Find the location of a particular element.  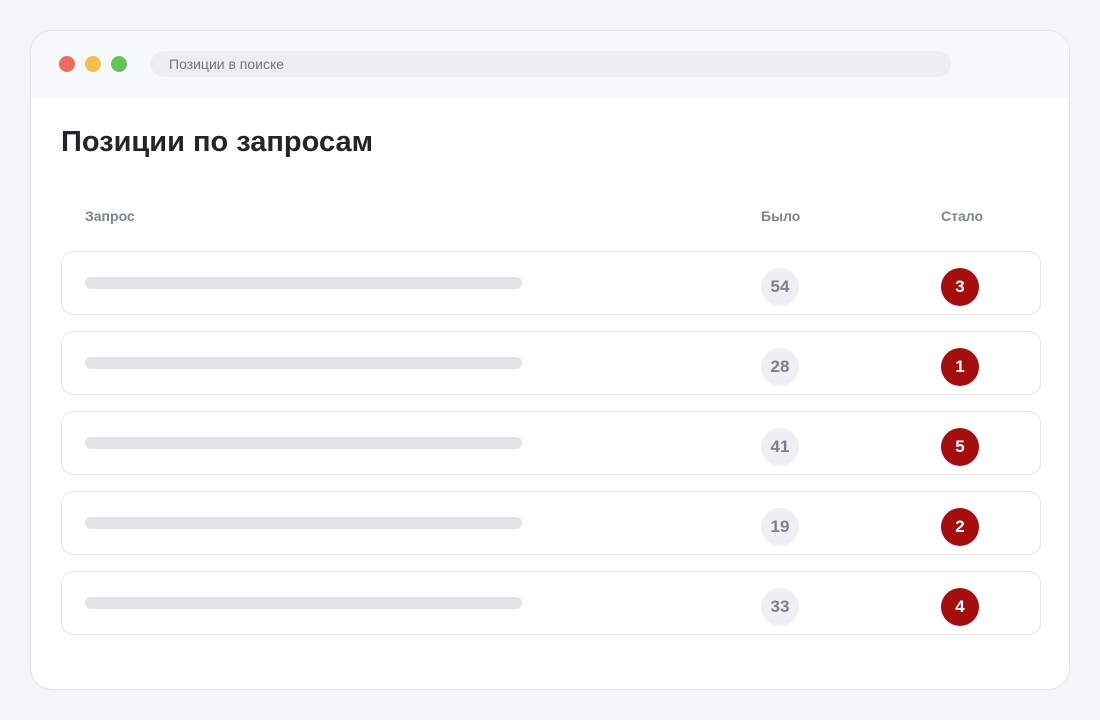

table-row: 33 4 is located at coordinates (551, 603).